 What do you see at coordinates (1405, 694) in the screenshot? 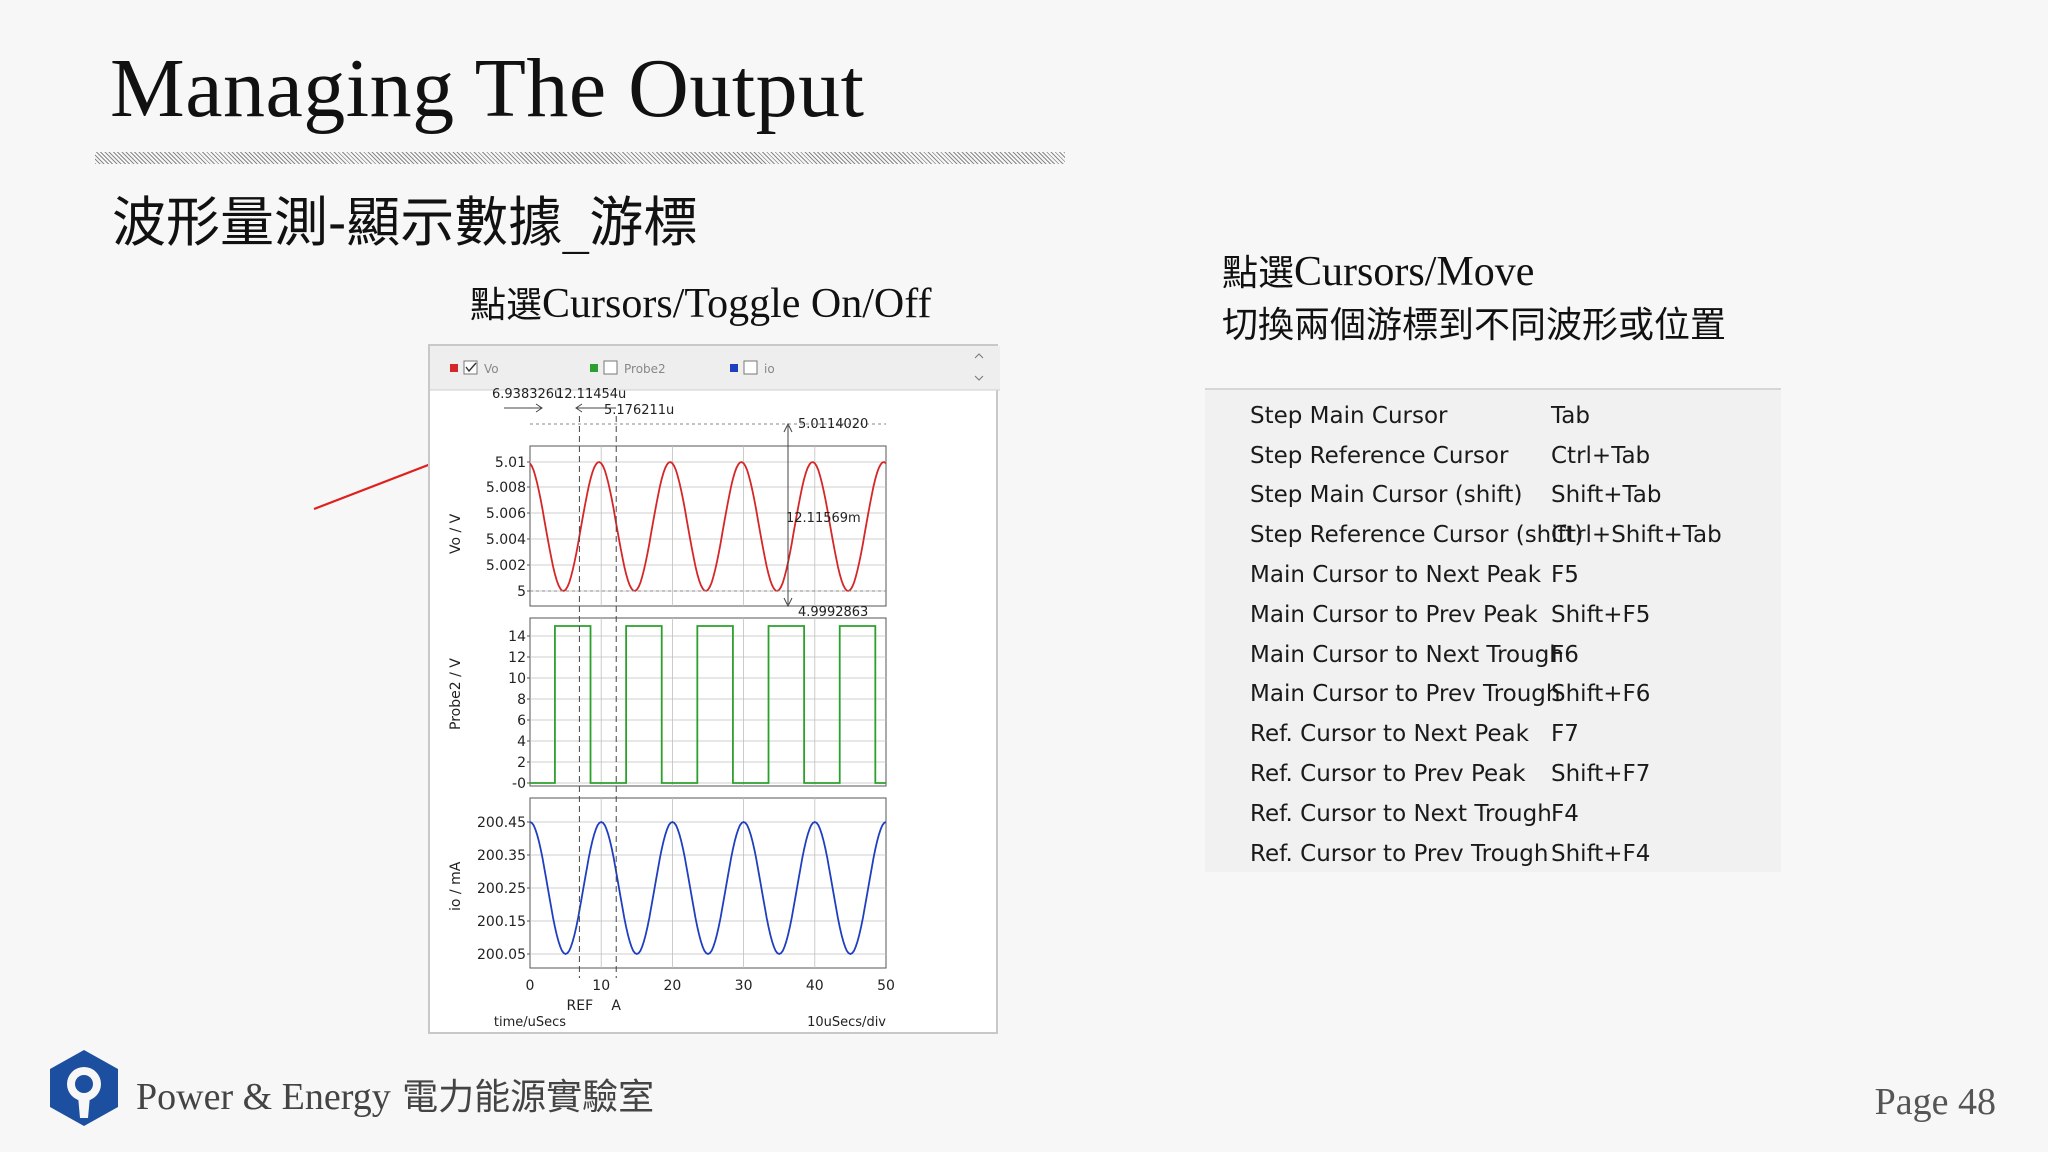
I see `shortcut-action: Main Cursor to Prev Trough` at bounding box center [1405, 694].